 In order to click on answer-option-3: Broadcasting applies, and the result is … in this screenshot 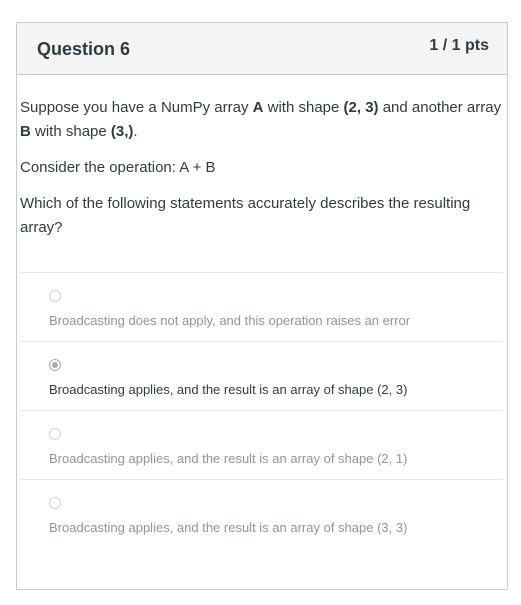, I will do `click(261, 445)`.